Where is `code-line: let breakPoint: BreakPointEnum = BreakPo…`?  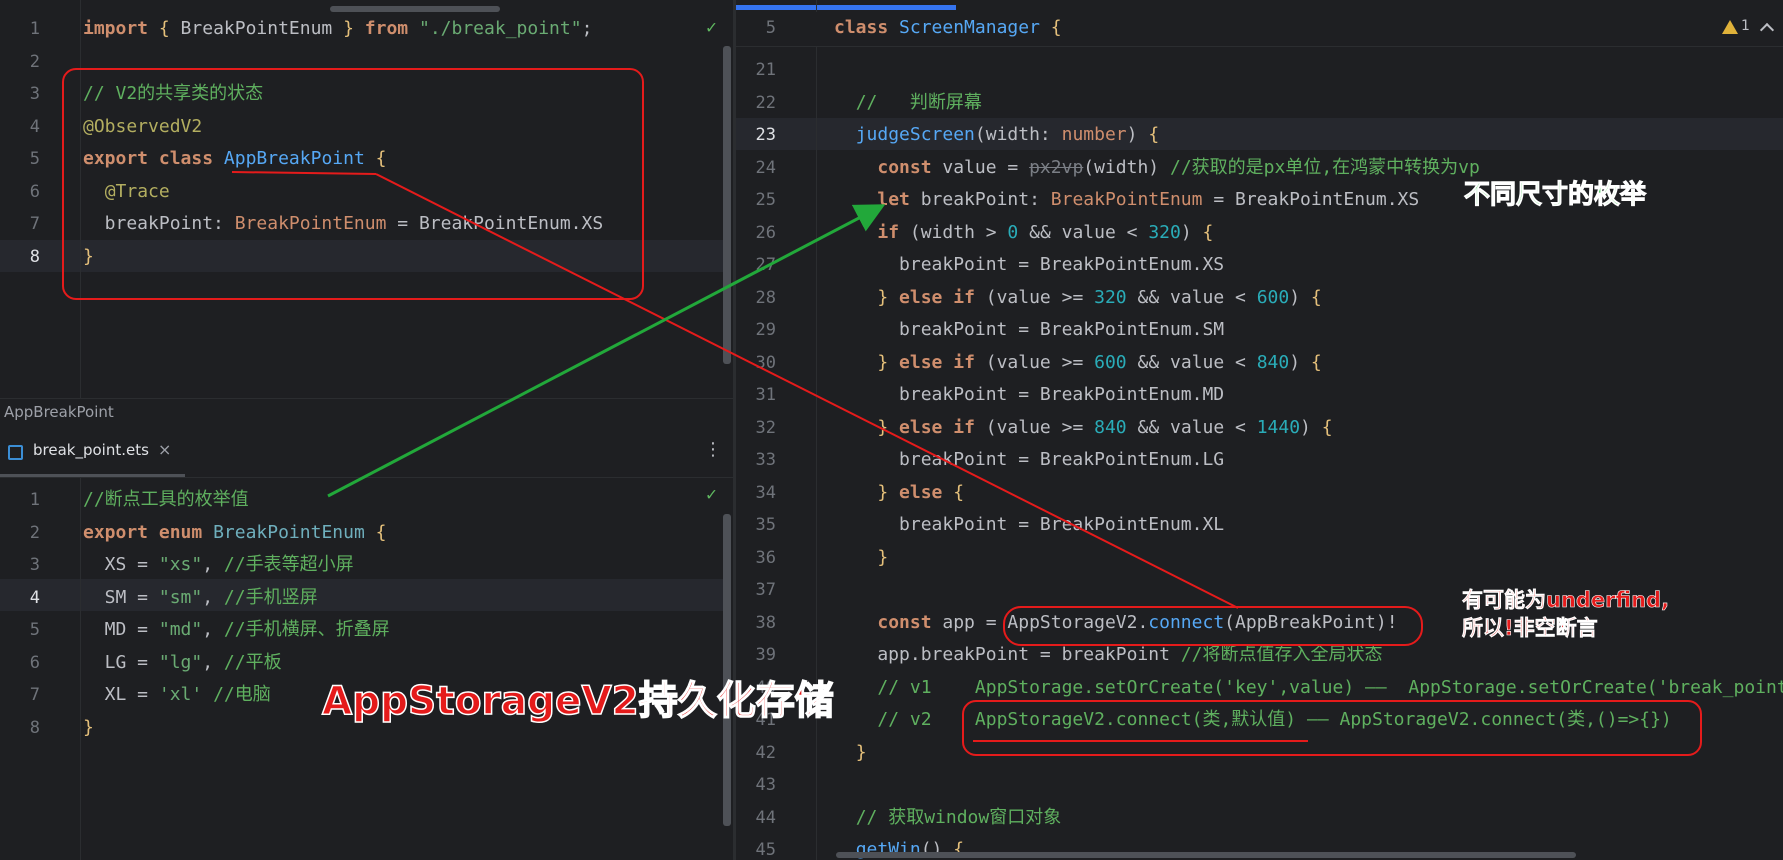
code-line: let breakPoint: BreakPointEnum = BreakPo… is located at coordinates (1126, 200).